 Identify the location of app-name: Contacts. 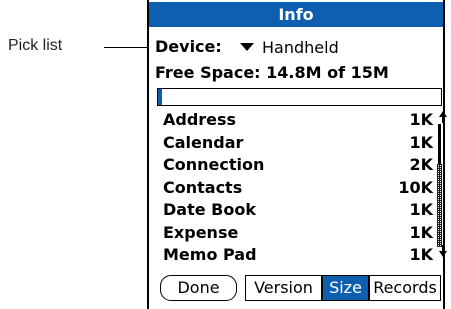
(203, 187).